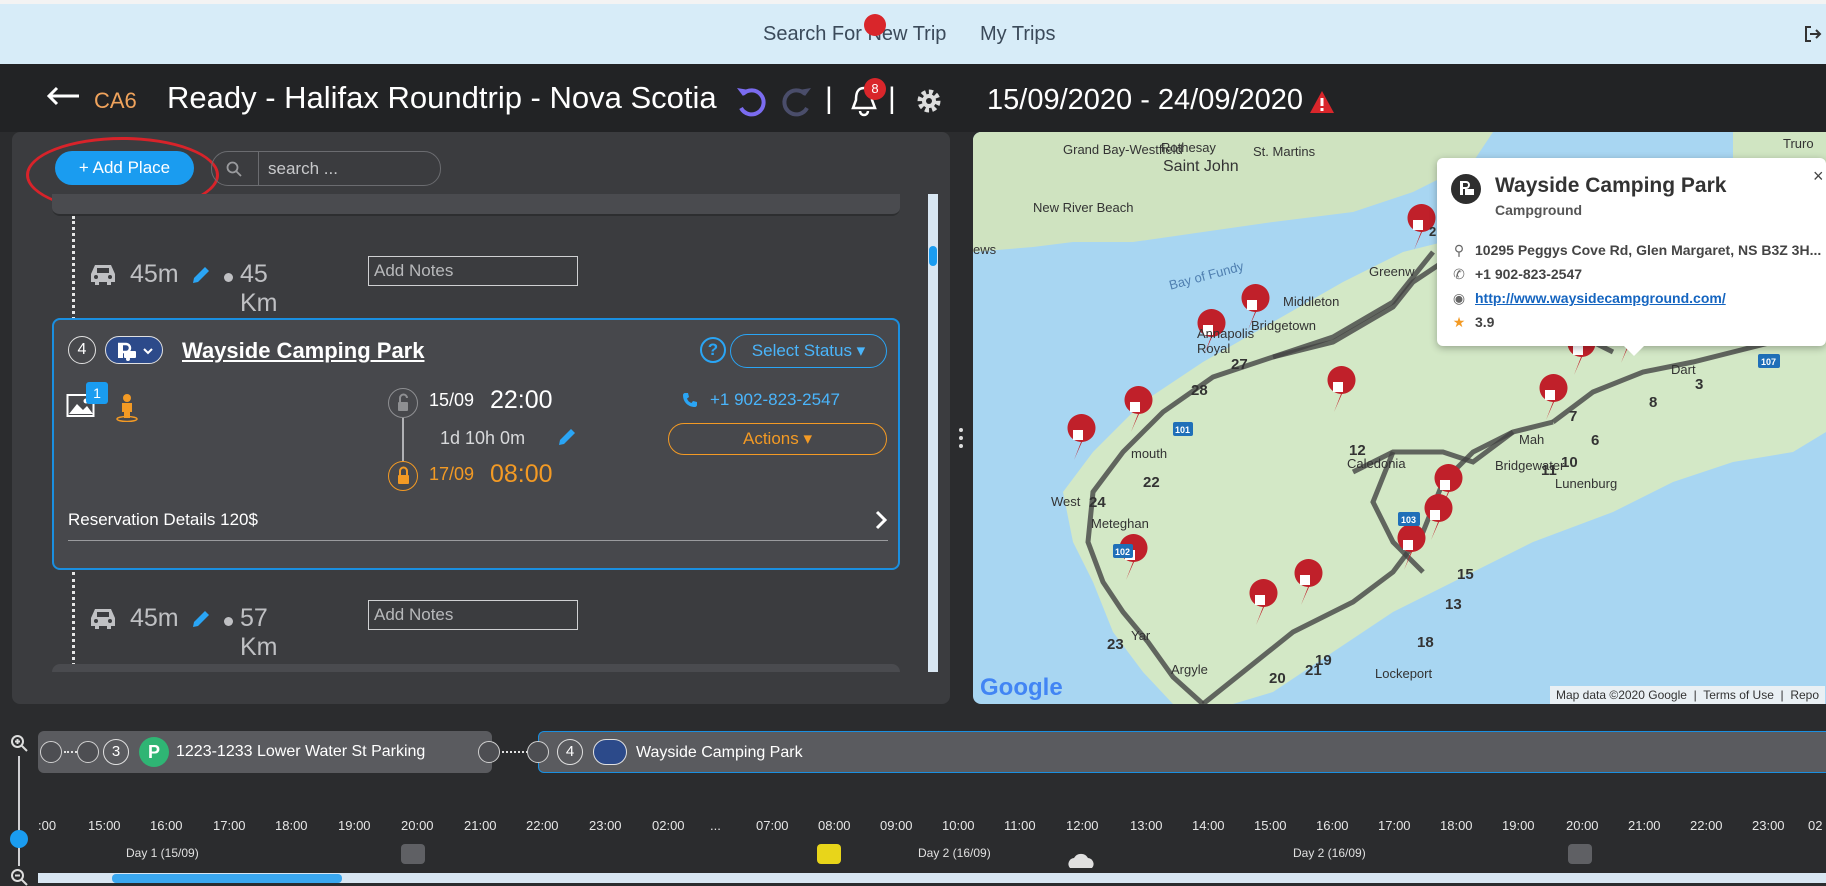 The width and height of the screenshot is (1826, 886). What do you see at coordinates (751, 102) in the screenshot?
I see `undo-icon` at bounding box center [751, 102].